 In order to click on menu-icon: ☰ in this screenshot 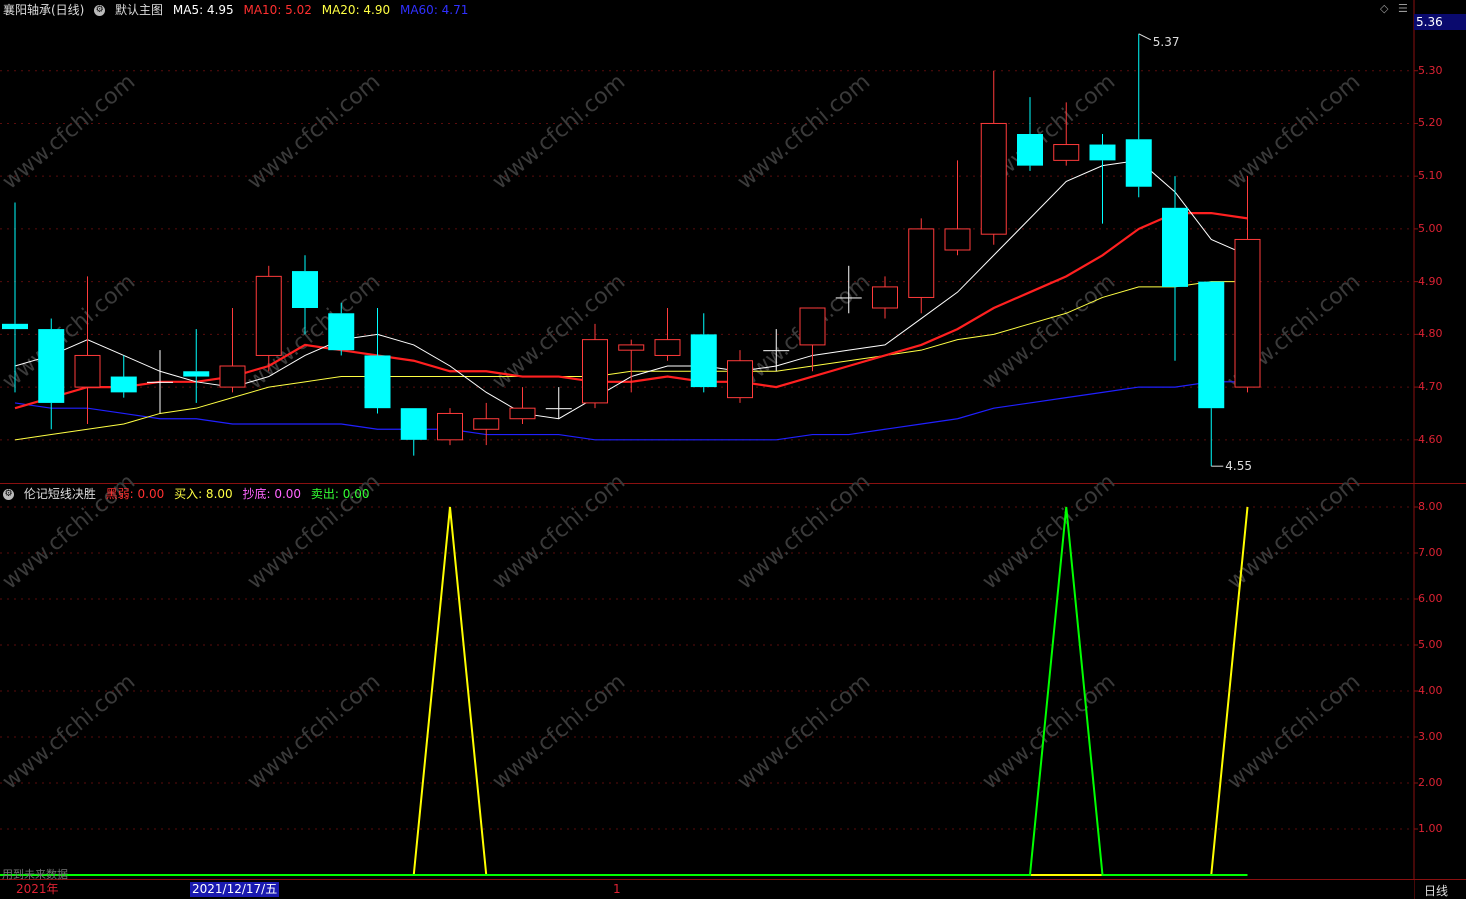, I will do `click(1403, 8)`.